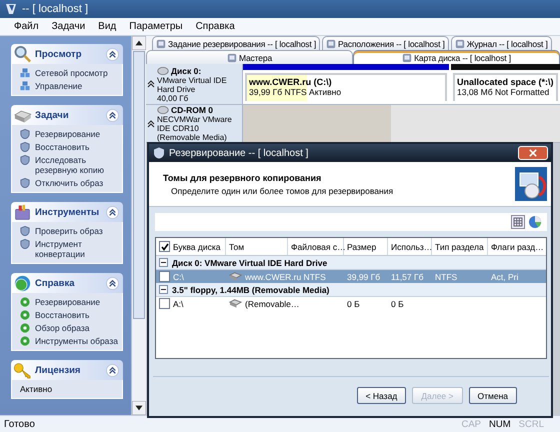  I want to click on panel-header: Инструменты, so click(67, 212).